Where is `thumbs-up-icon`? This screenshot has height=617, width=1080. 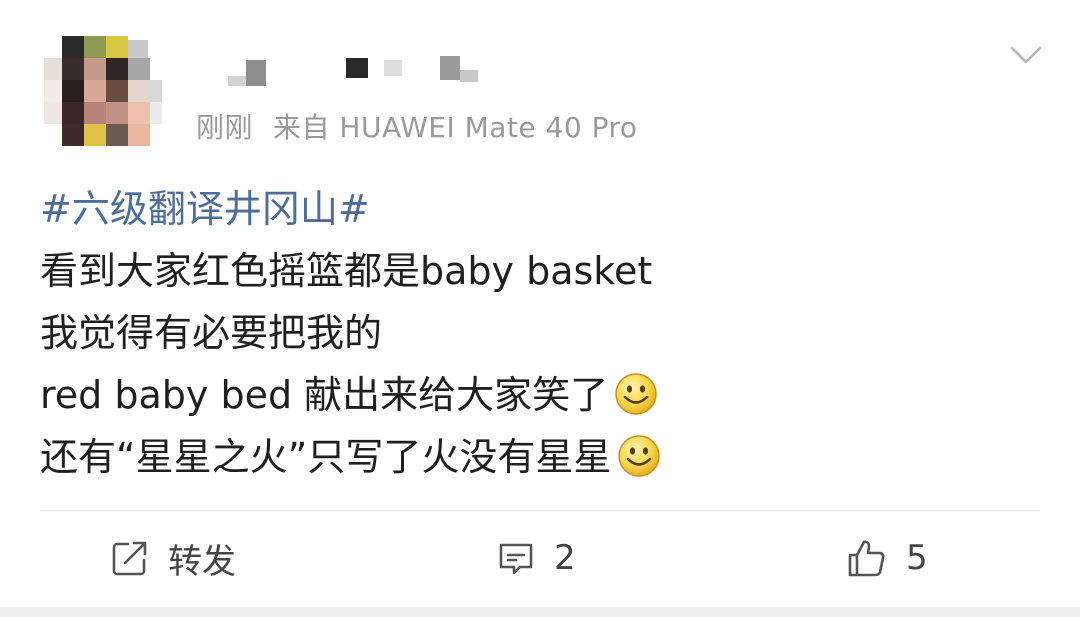 thumbs-up-icon is located at coordinates (866, 558).